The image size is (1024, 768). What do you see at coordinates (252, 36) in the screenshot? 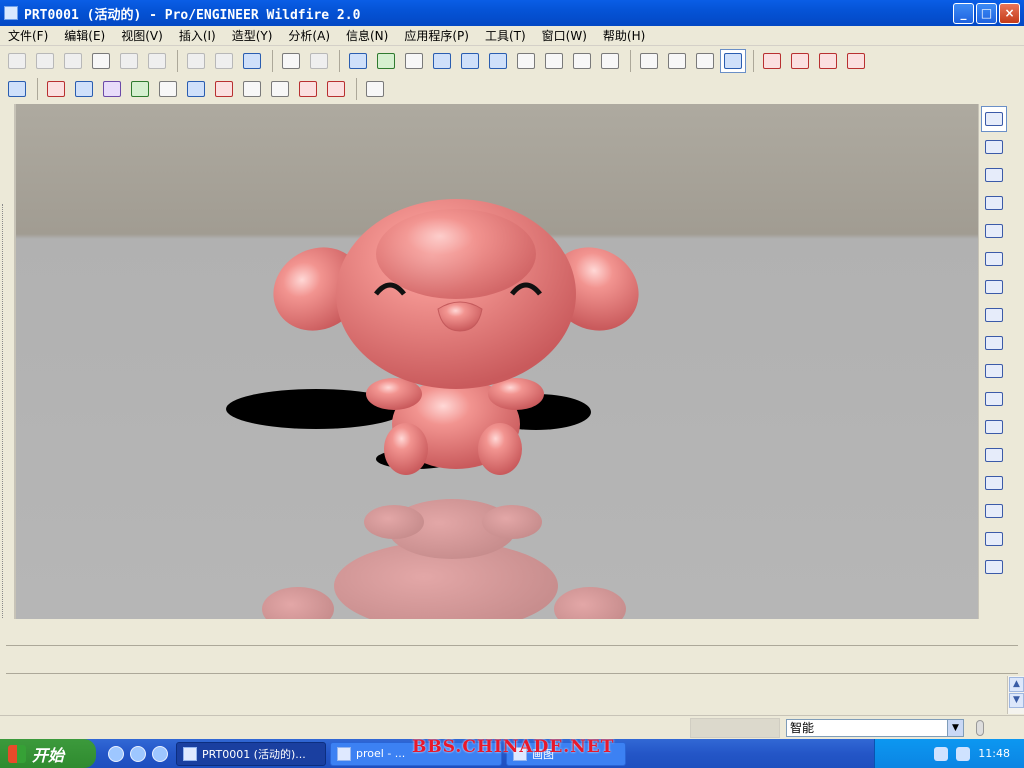
I see `menu-style: 造型(Y)` at bounding box center [252, 36].